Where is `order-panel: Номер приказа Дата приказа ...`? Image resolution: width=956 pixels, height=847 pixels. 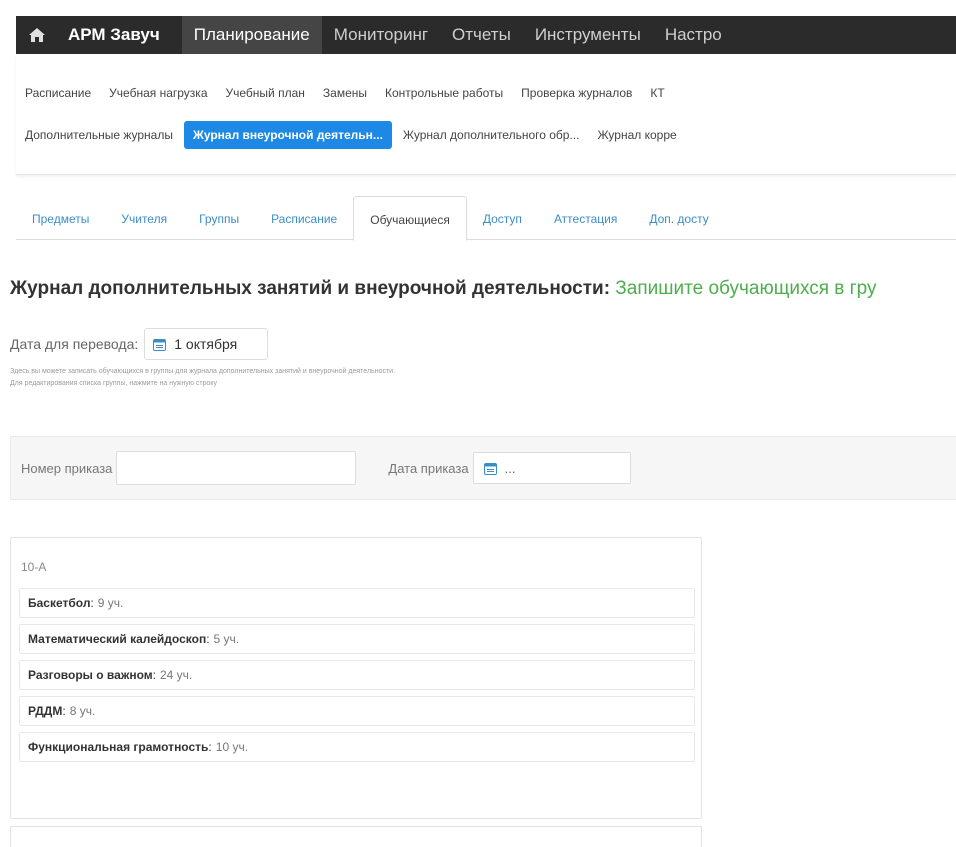 order-panel: Номер приказа Дата приказа ... is located at coordinates (483, 468).